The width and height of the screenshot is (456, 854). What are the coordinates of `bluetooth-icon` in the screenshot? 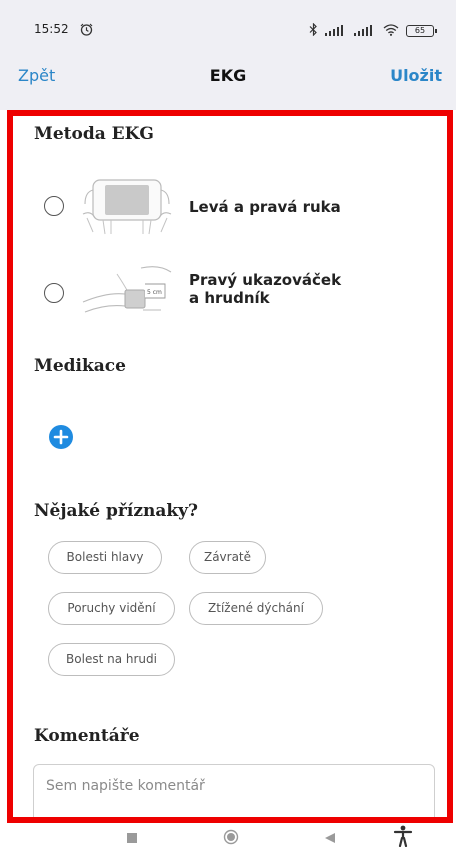 It's located at (313, 30).